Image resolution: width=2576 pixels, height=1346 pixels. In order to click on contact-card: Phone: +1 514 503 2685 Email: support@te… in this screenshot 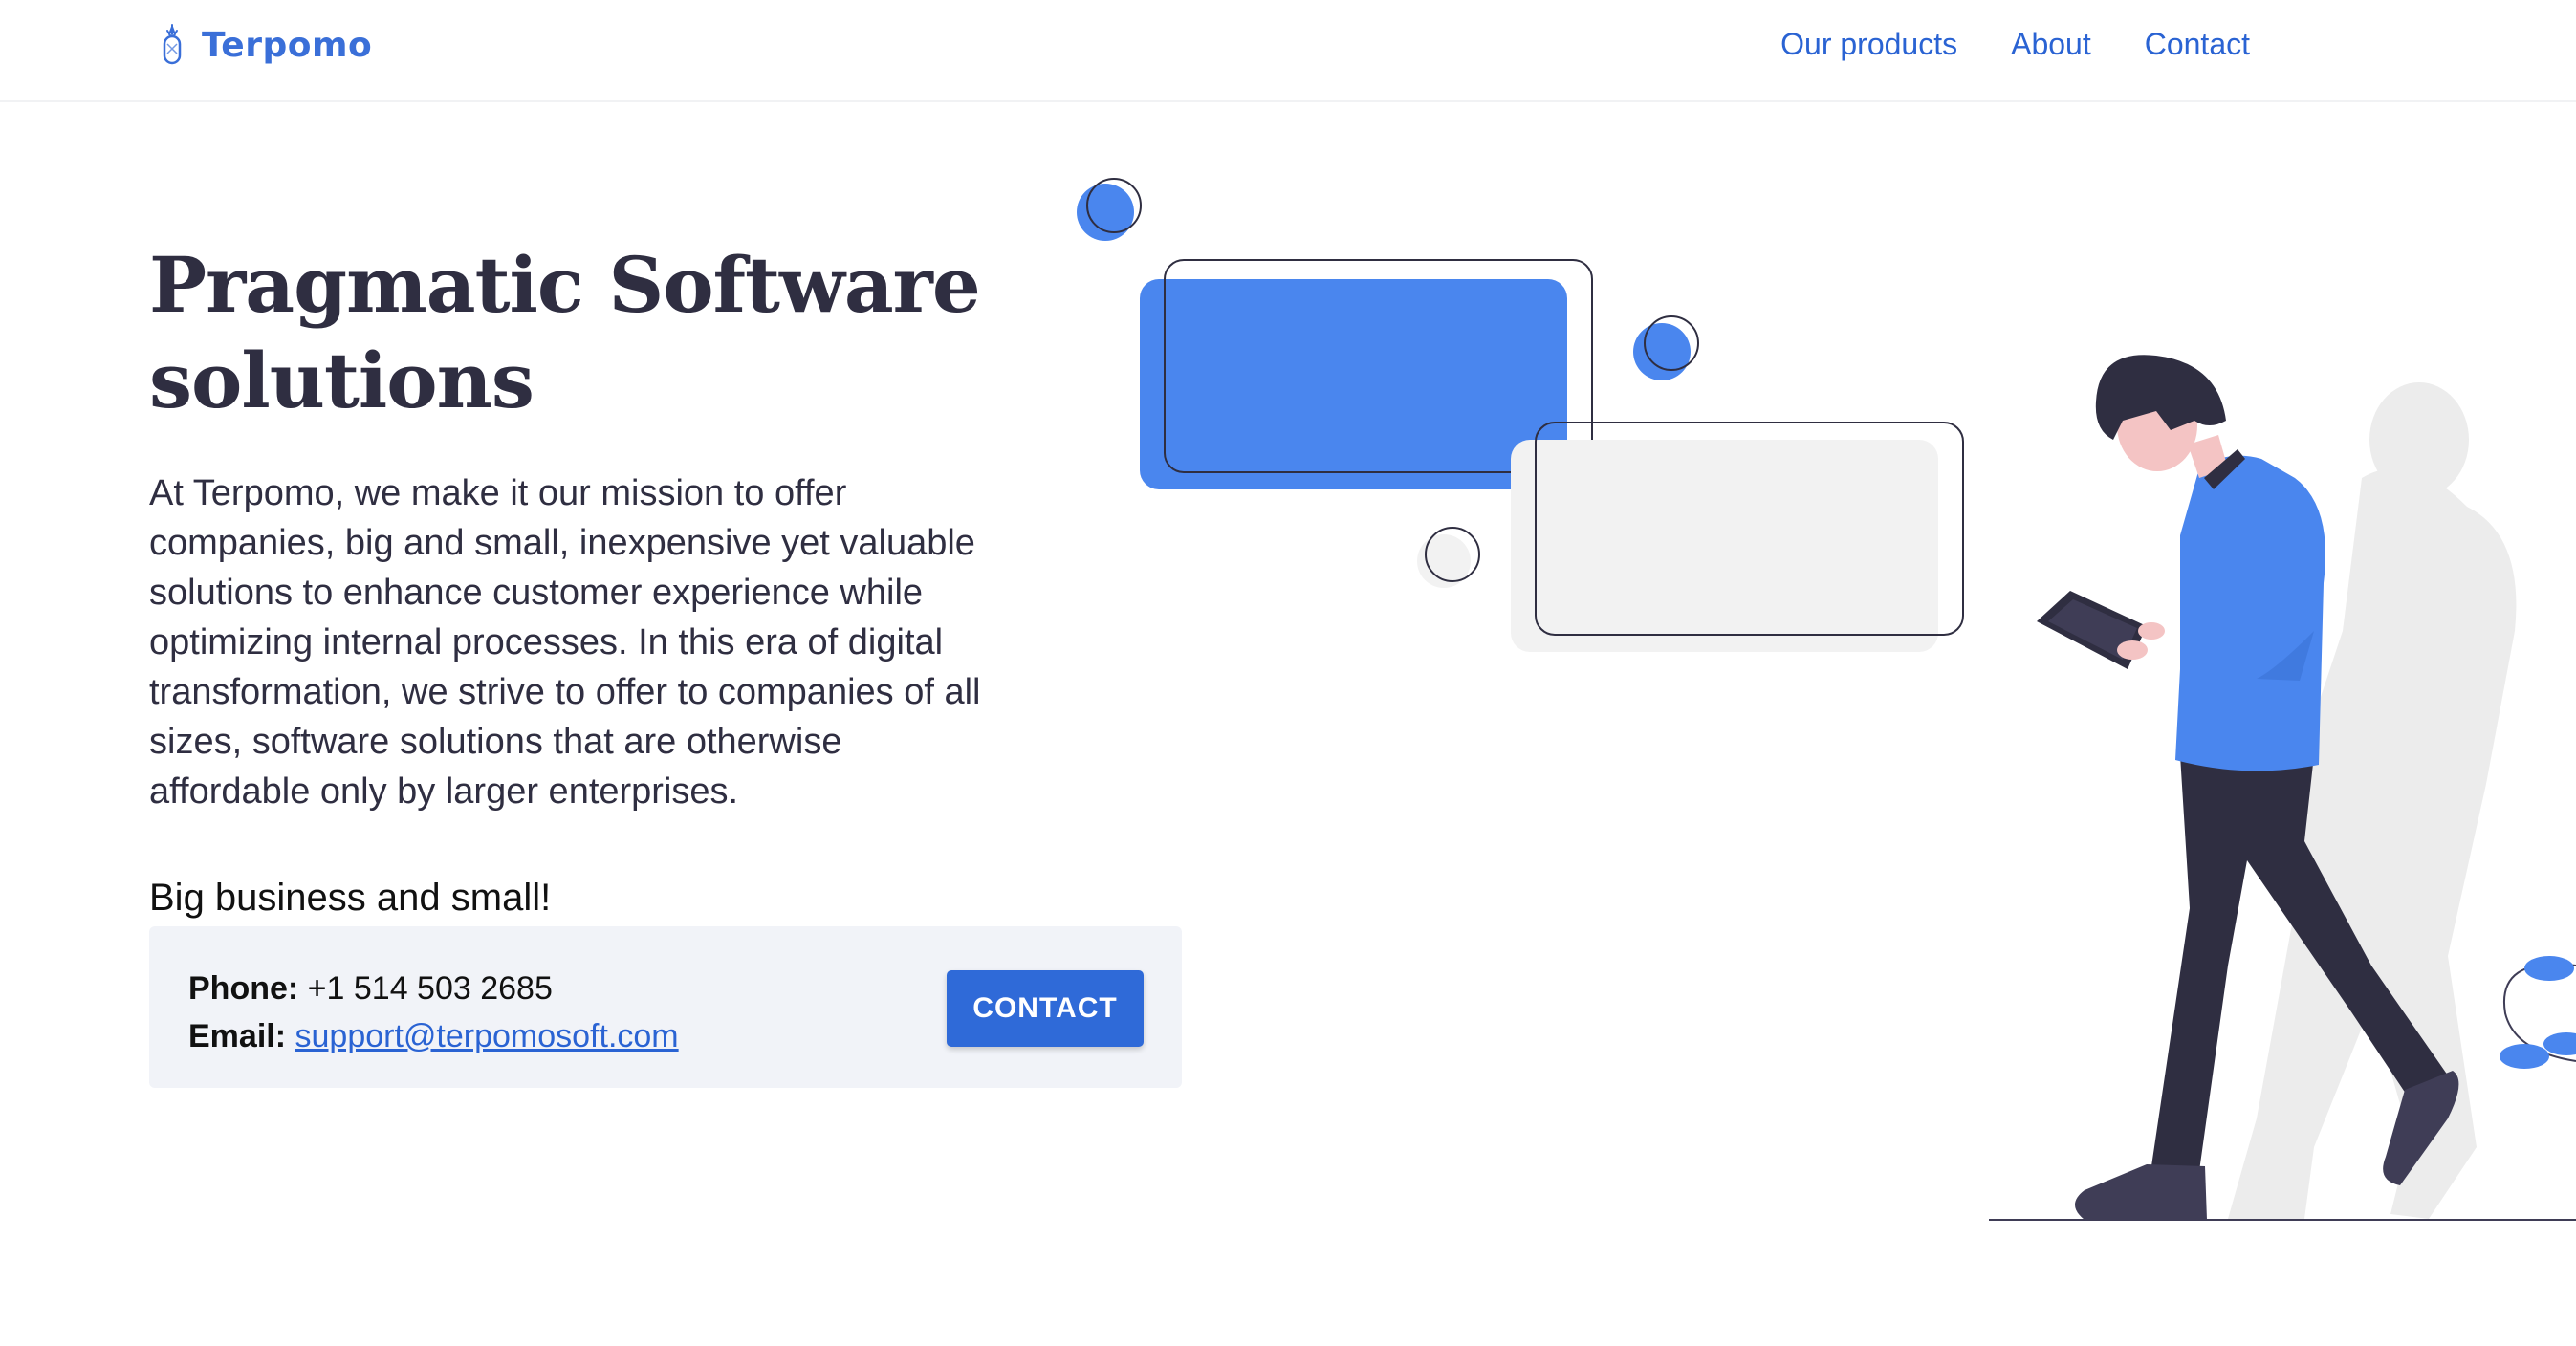, I will do `click(665, 1007)`.